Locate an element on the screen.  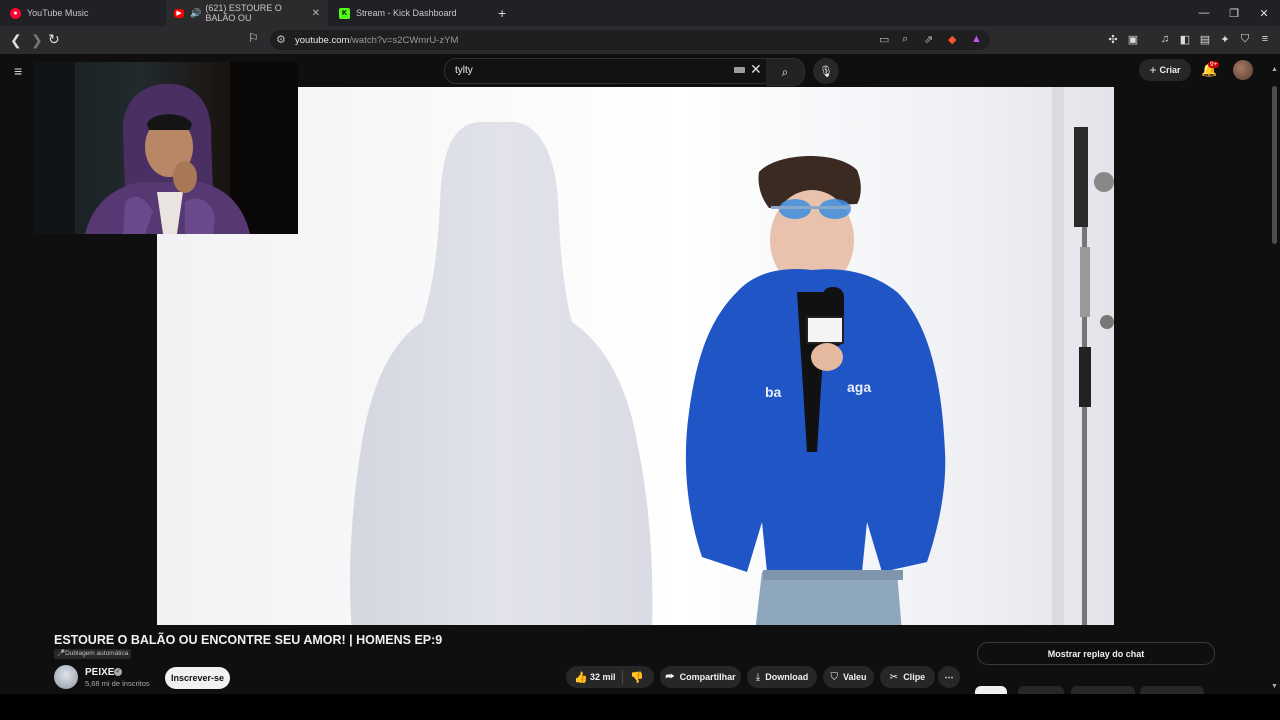
tab-label: YouTube Music is located at coordinates (58, 13).